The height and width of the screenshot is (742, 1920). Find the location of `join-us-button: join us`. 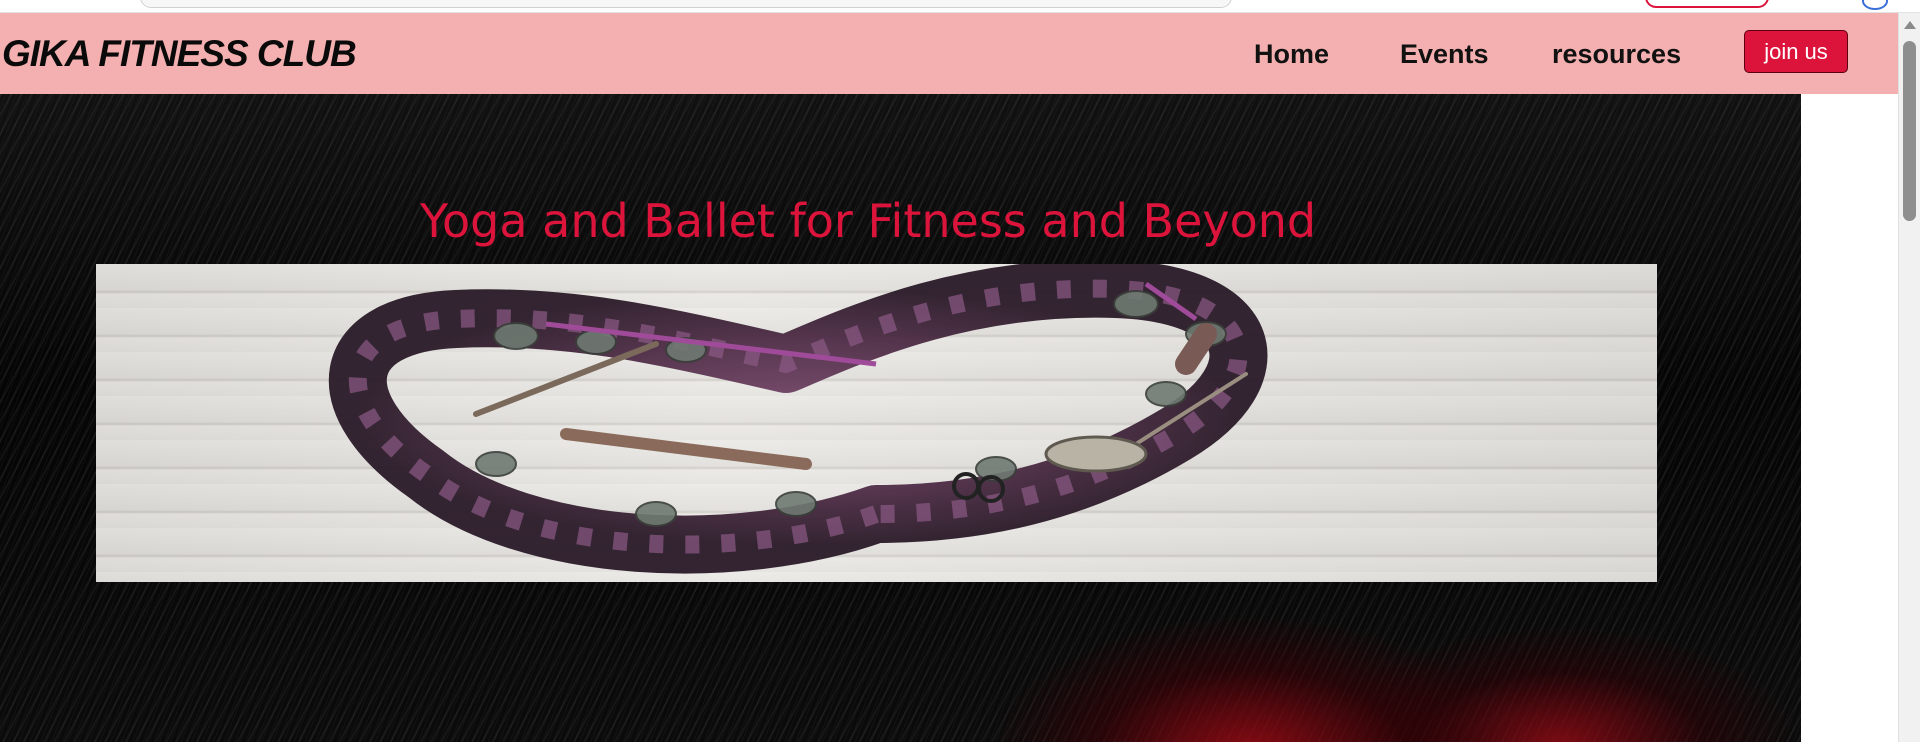

join-us-button: join us is located at coordinates (1796, 51).